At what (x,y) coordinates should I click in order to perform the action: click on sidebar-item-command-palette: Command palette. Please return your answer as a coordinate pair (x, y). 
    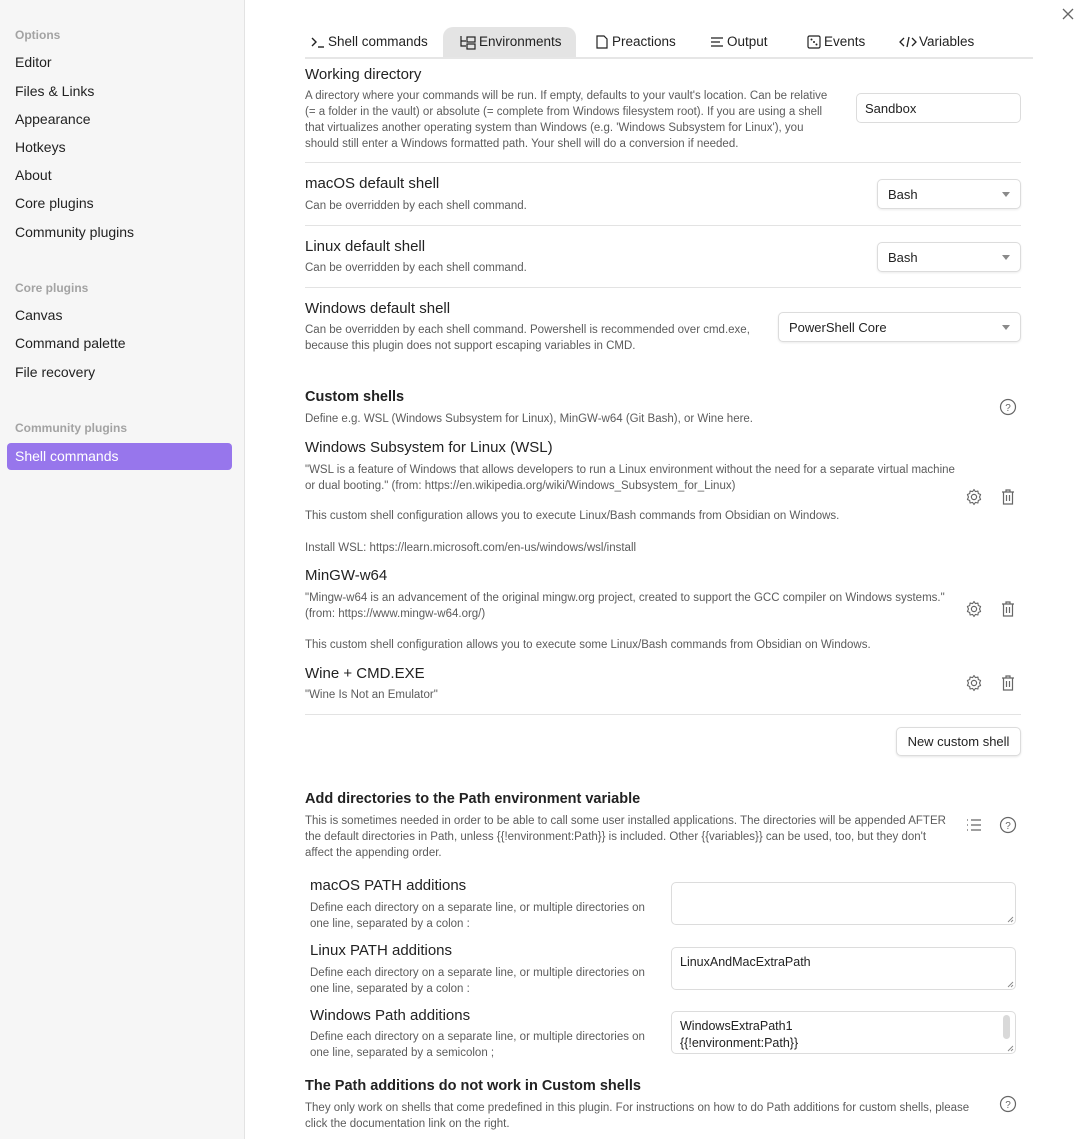
    Looking at the image, I should click on (119, 343).